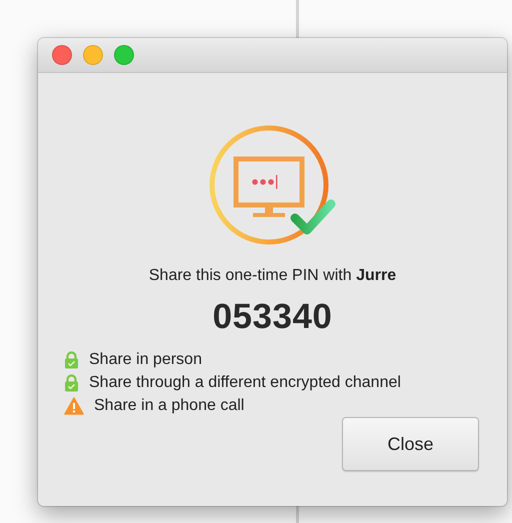 This screenshot has height=523, width=512. I want to click on close-button: Close, so click(410, 444).